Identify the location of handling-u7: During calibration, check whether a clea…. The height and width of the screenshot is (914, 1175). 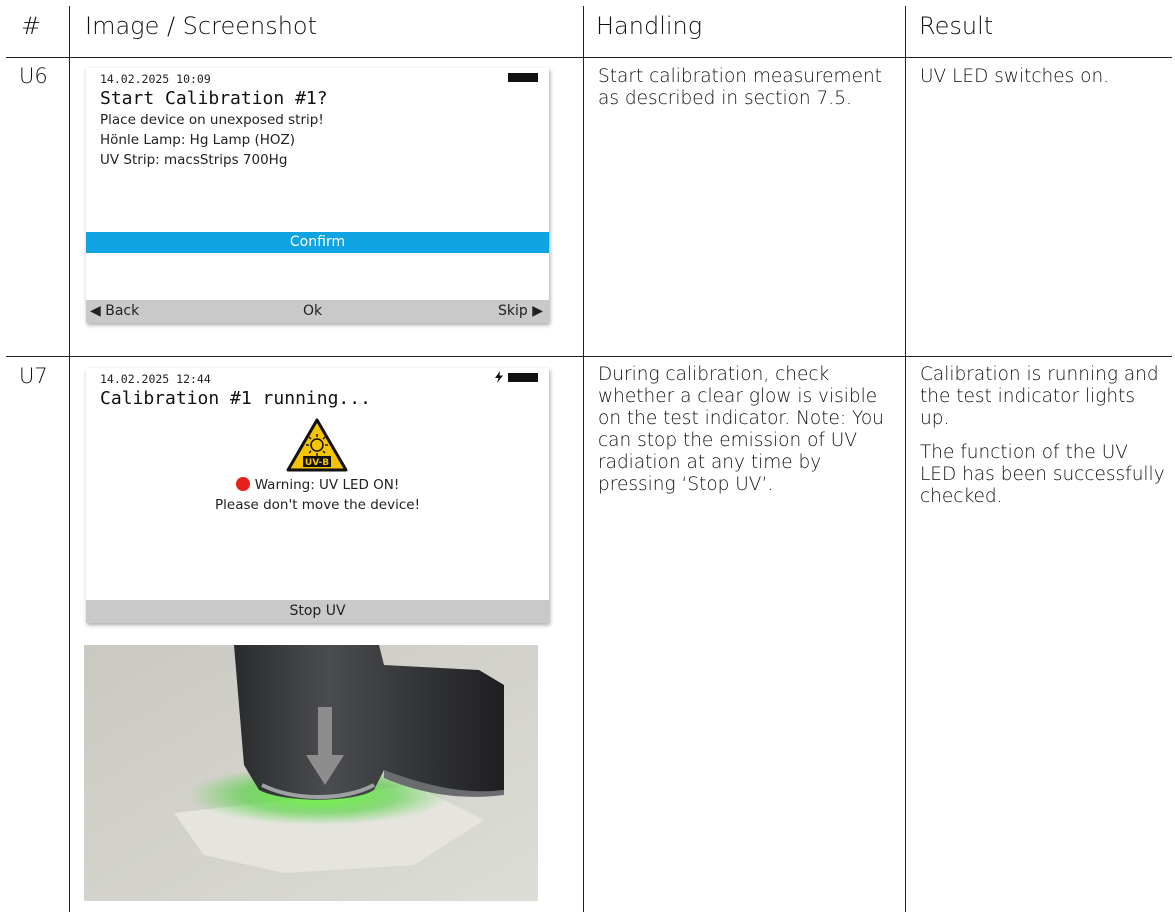
(748, 436).